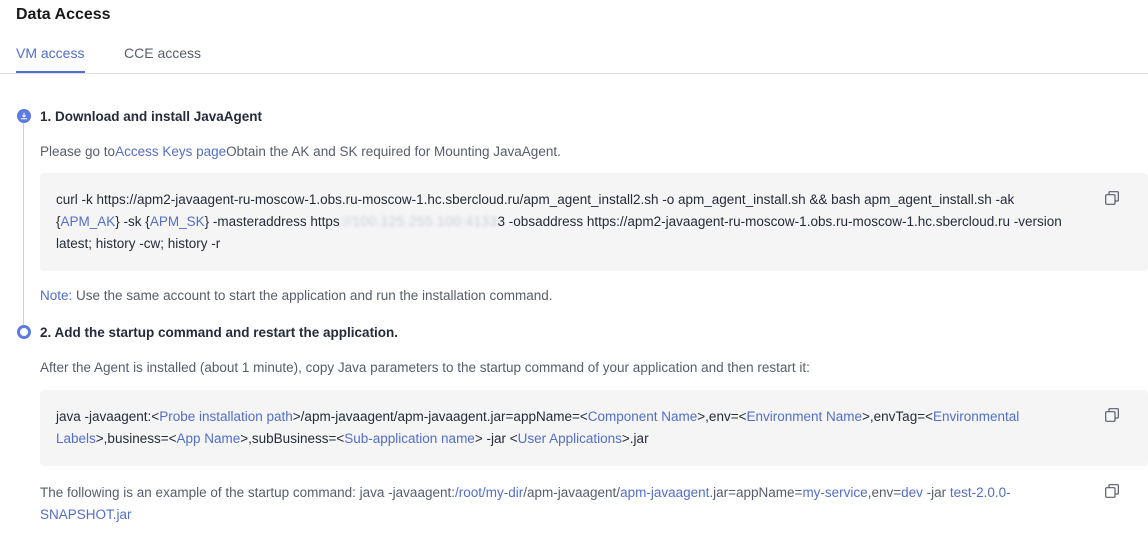  Describe the element at coordinates (177, 221) in the screenshot. I see `apm-sk-placeholder: APM_SK` at that location.